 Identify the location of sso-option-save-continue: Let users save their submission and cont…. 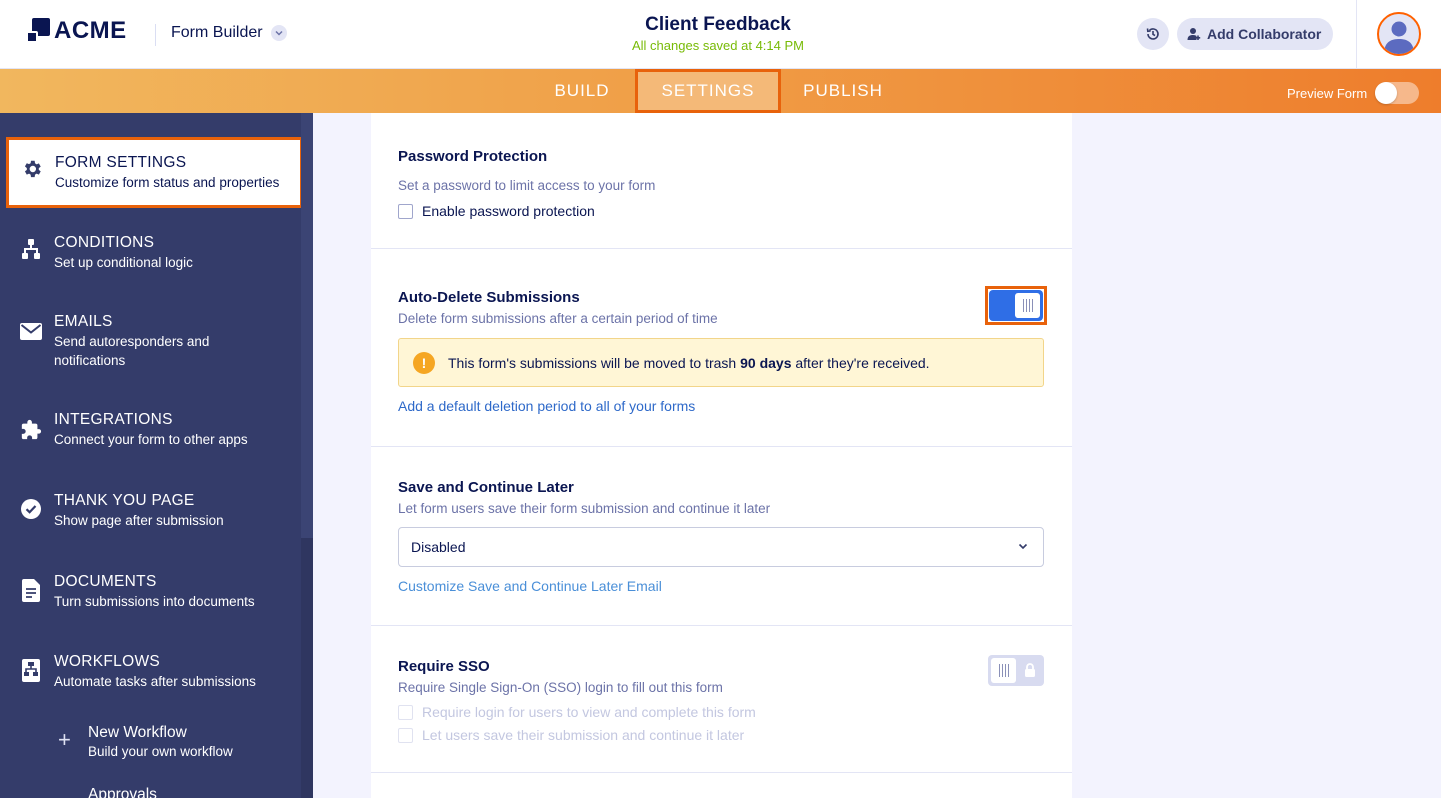
(571, 735).